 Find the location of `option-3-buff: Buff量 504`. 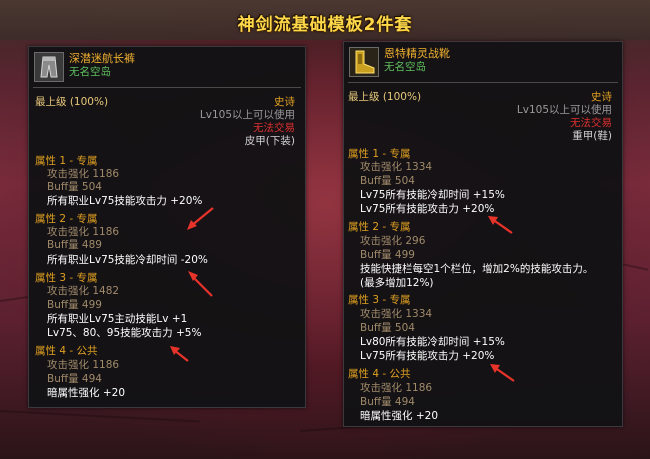

option-3-buff: Buff量 504 is located at coordinates (387, 328).